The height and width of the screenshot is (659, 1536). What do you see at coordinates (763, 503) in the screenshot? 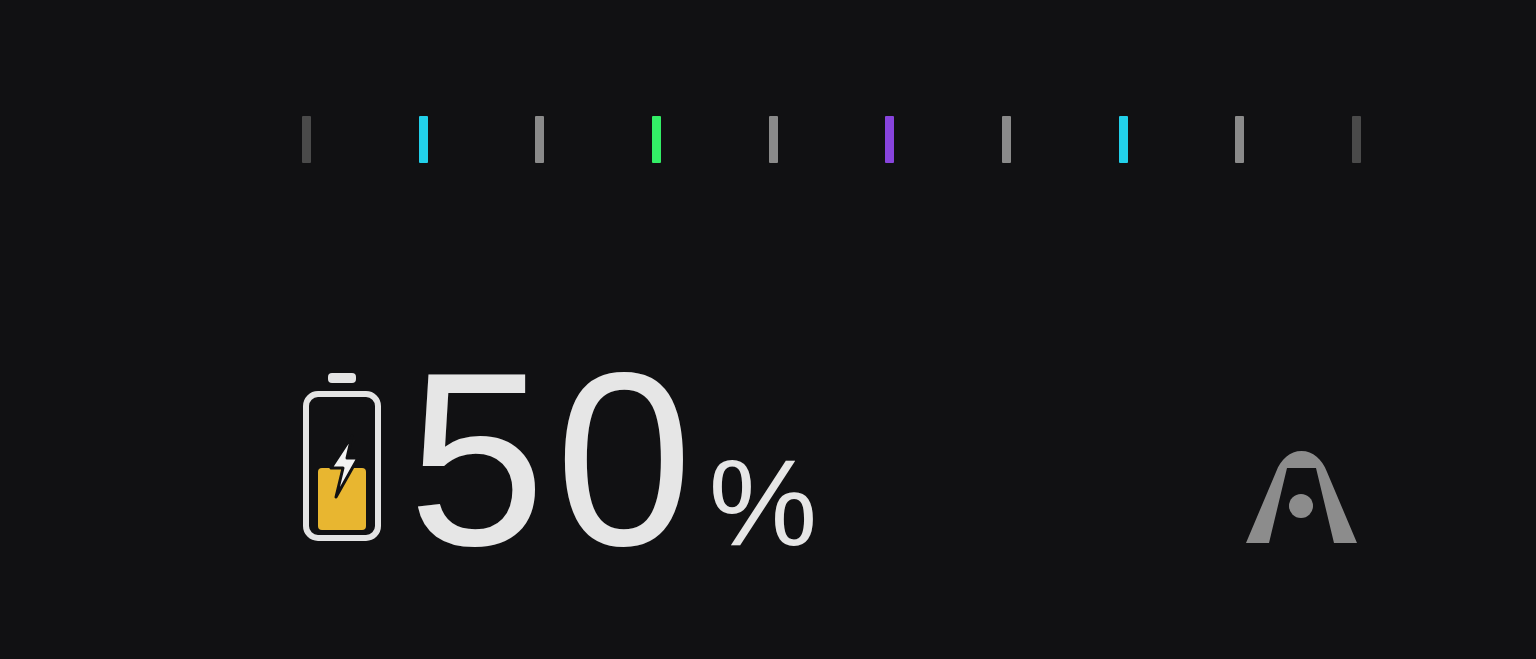
I see `percent-unit: %` at bounding box center [763, 503].